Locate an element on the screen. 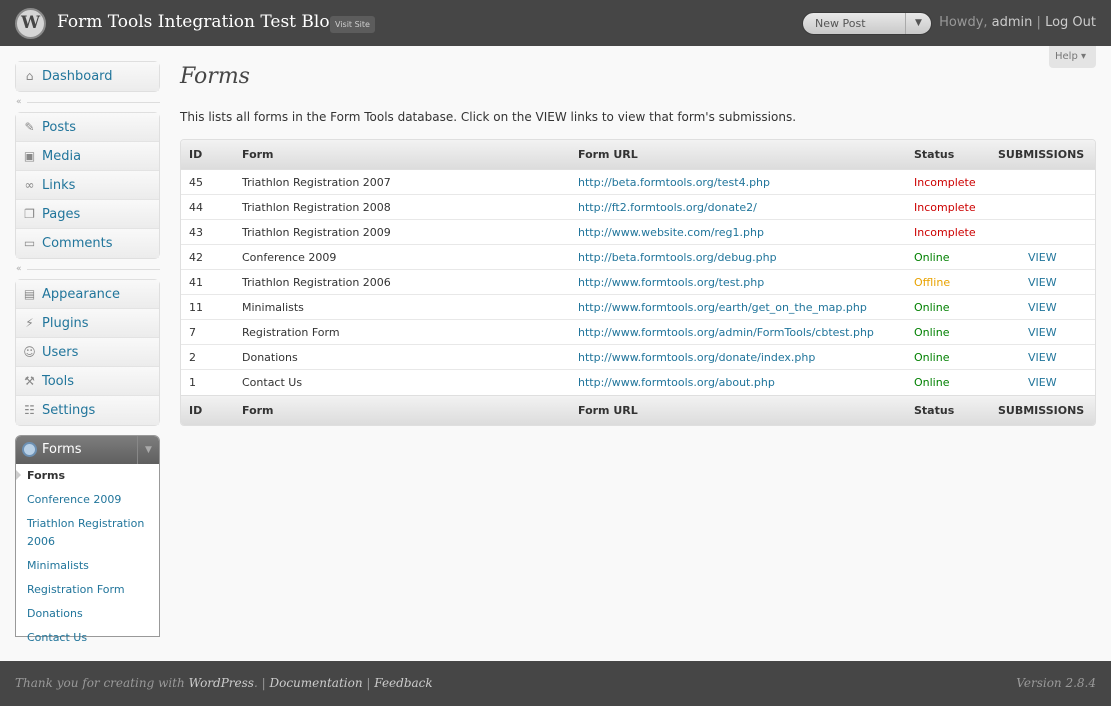 This screenshot has height=706, width=1111. sidebar-item-comments: ▭ Comments is located at coordinates (87, 243).